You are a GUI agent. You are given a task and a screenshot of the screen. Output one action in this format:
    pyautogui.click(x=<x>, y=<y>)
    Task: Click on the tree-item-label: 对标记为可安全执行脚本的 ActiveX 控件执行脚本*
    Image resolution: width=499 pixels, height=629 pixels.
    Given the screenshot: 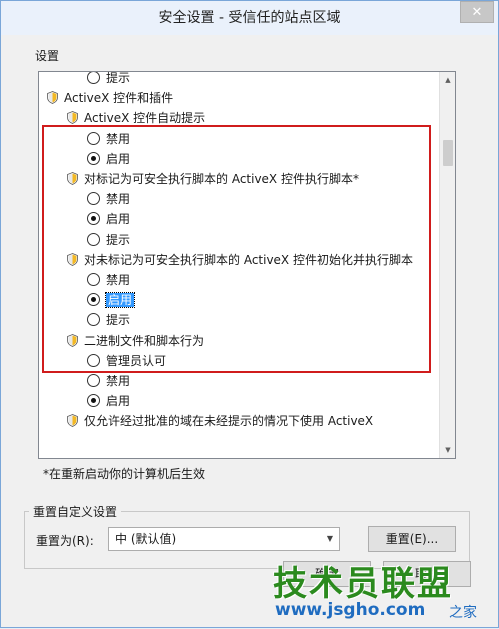 What is the action you would take?
    pyautogui.click(x=221, y=179)
    